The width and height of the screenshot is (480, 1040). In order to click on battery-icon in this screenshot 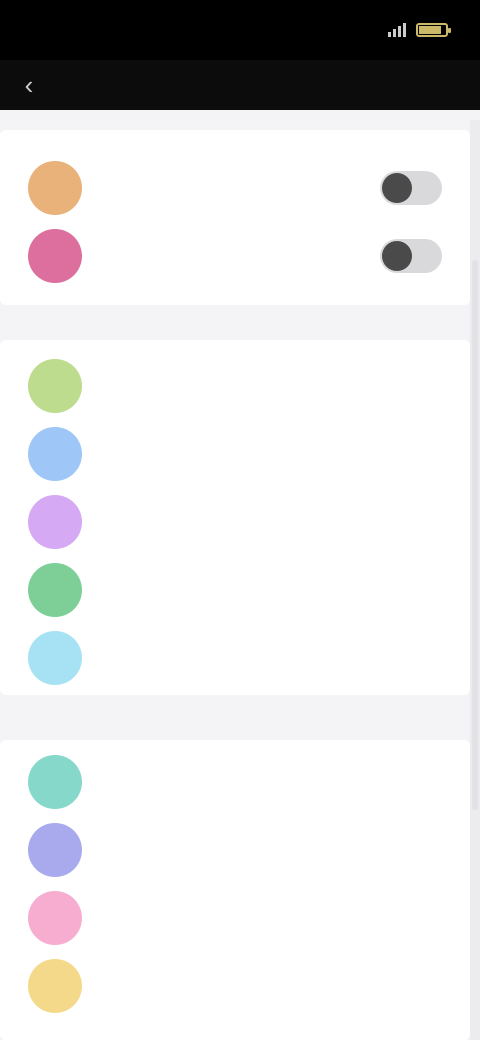, I will do `click(433, 30)`.